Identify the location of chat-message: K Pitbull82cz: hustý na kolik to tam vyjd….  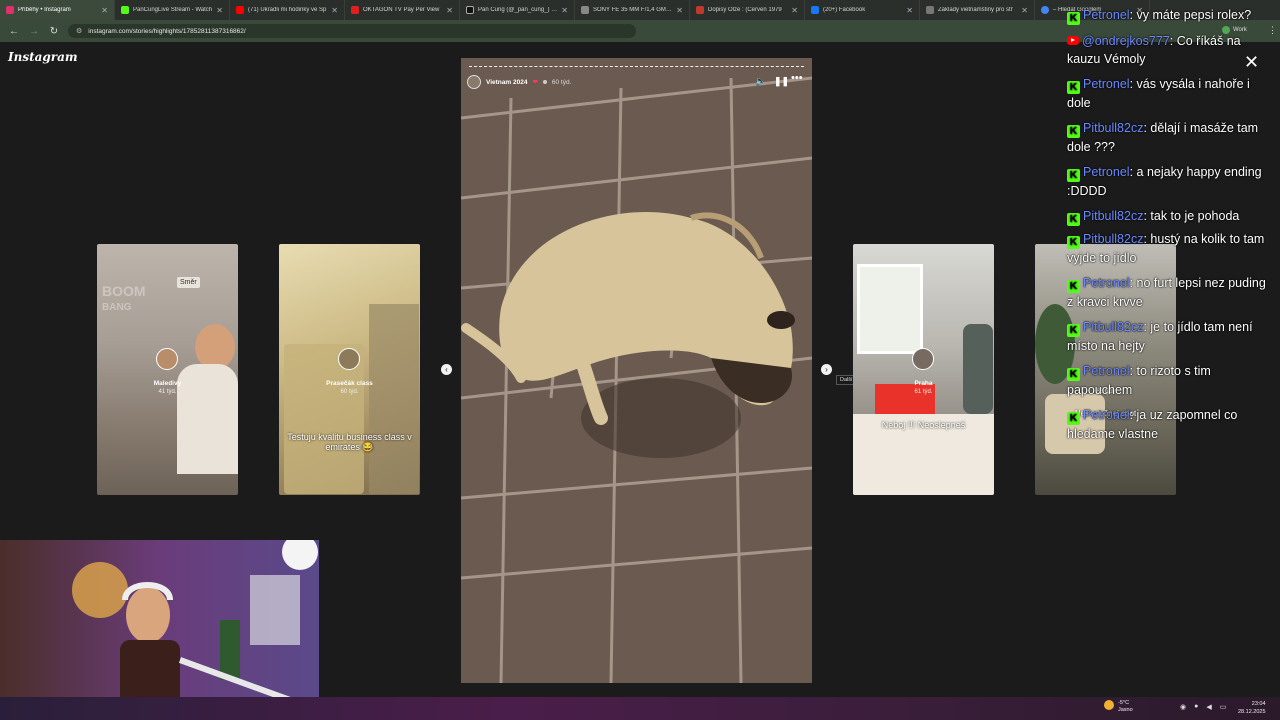
(1166, 248).